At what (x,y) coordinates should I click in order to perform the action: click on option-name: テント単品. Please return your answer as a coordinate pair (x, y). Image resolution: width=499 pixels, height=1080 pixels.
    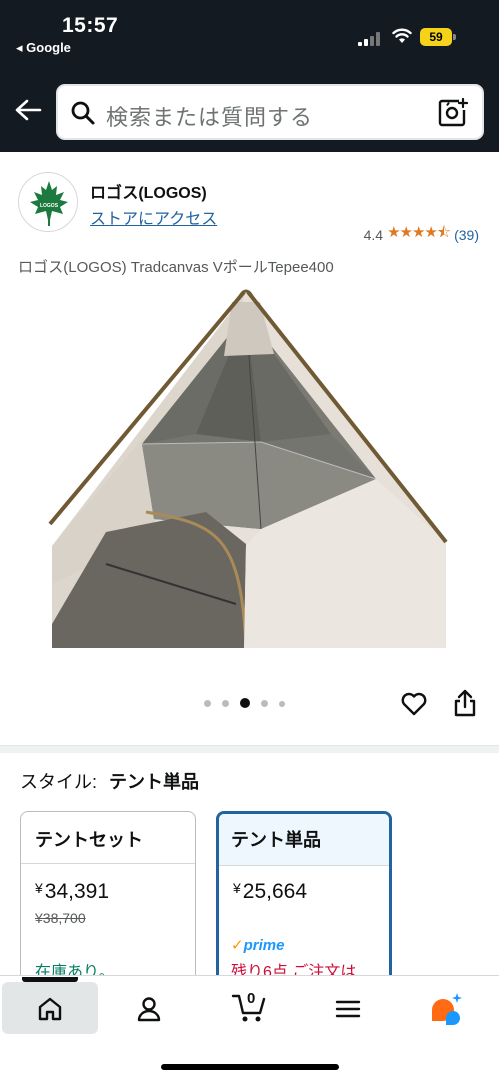
    Looking at the image, I should click on (304, 840).